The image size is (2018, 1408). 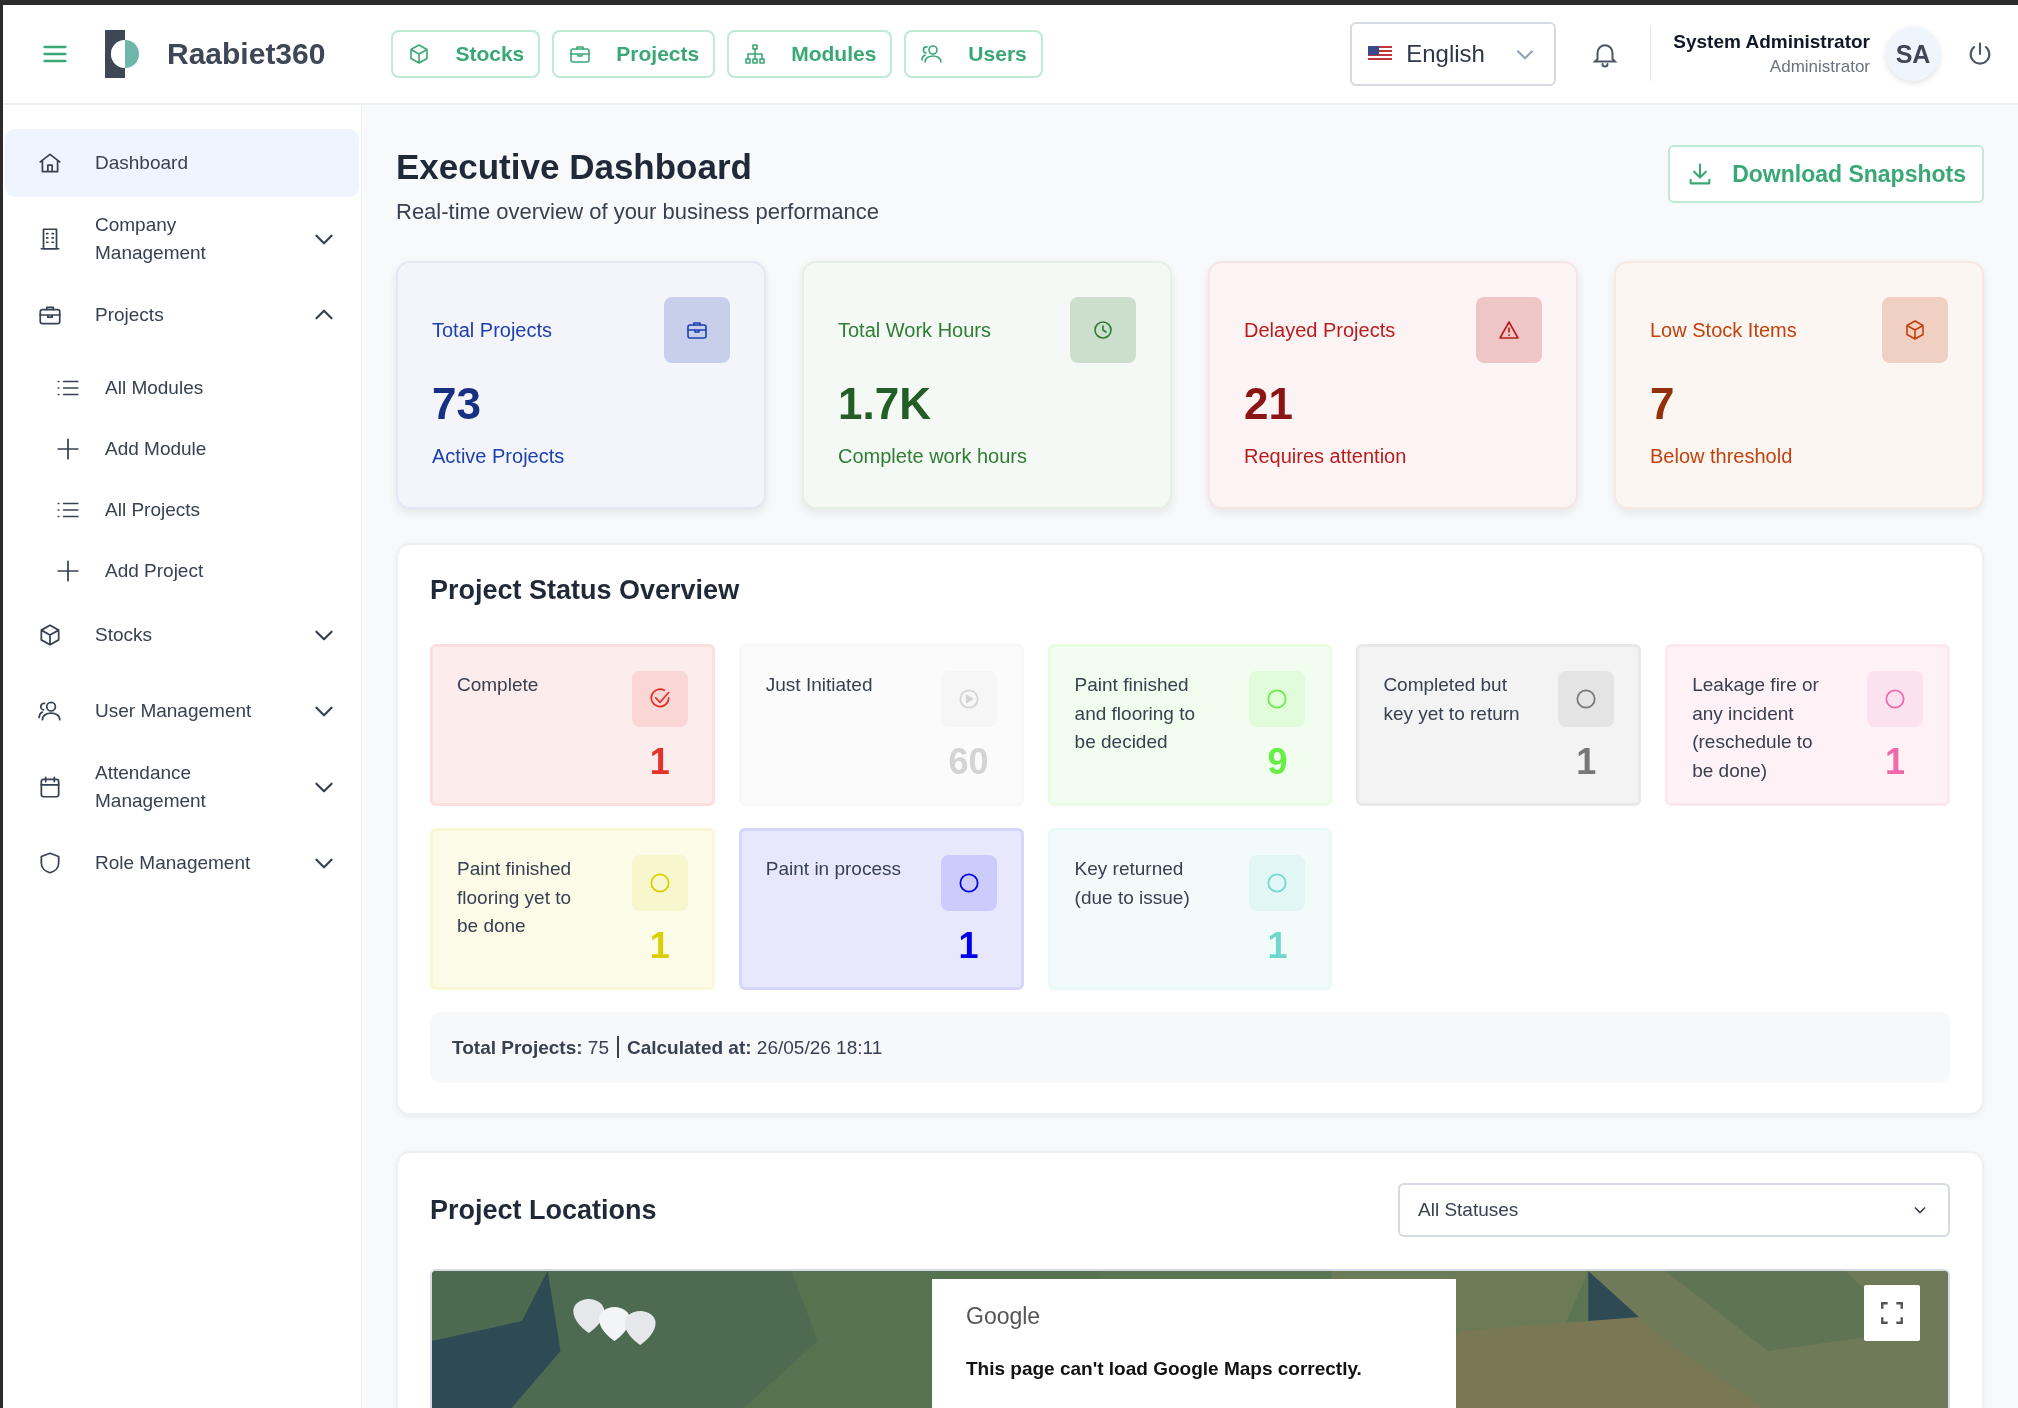 I want to click on stat-title: Delayed Projects, so click(x=1320, y=330).